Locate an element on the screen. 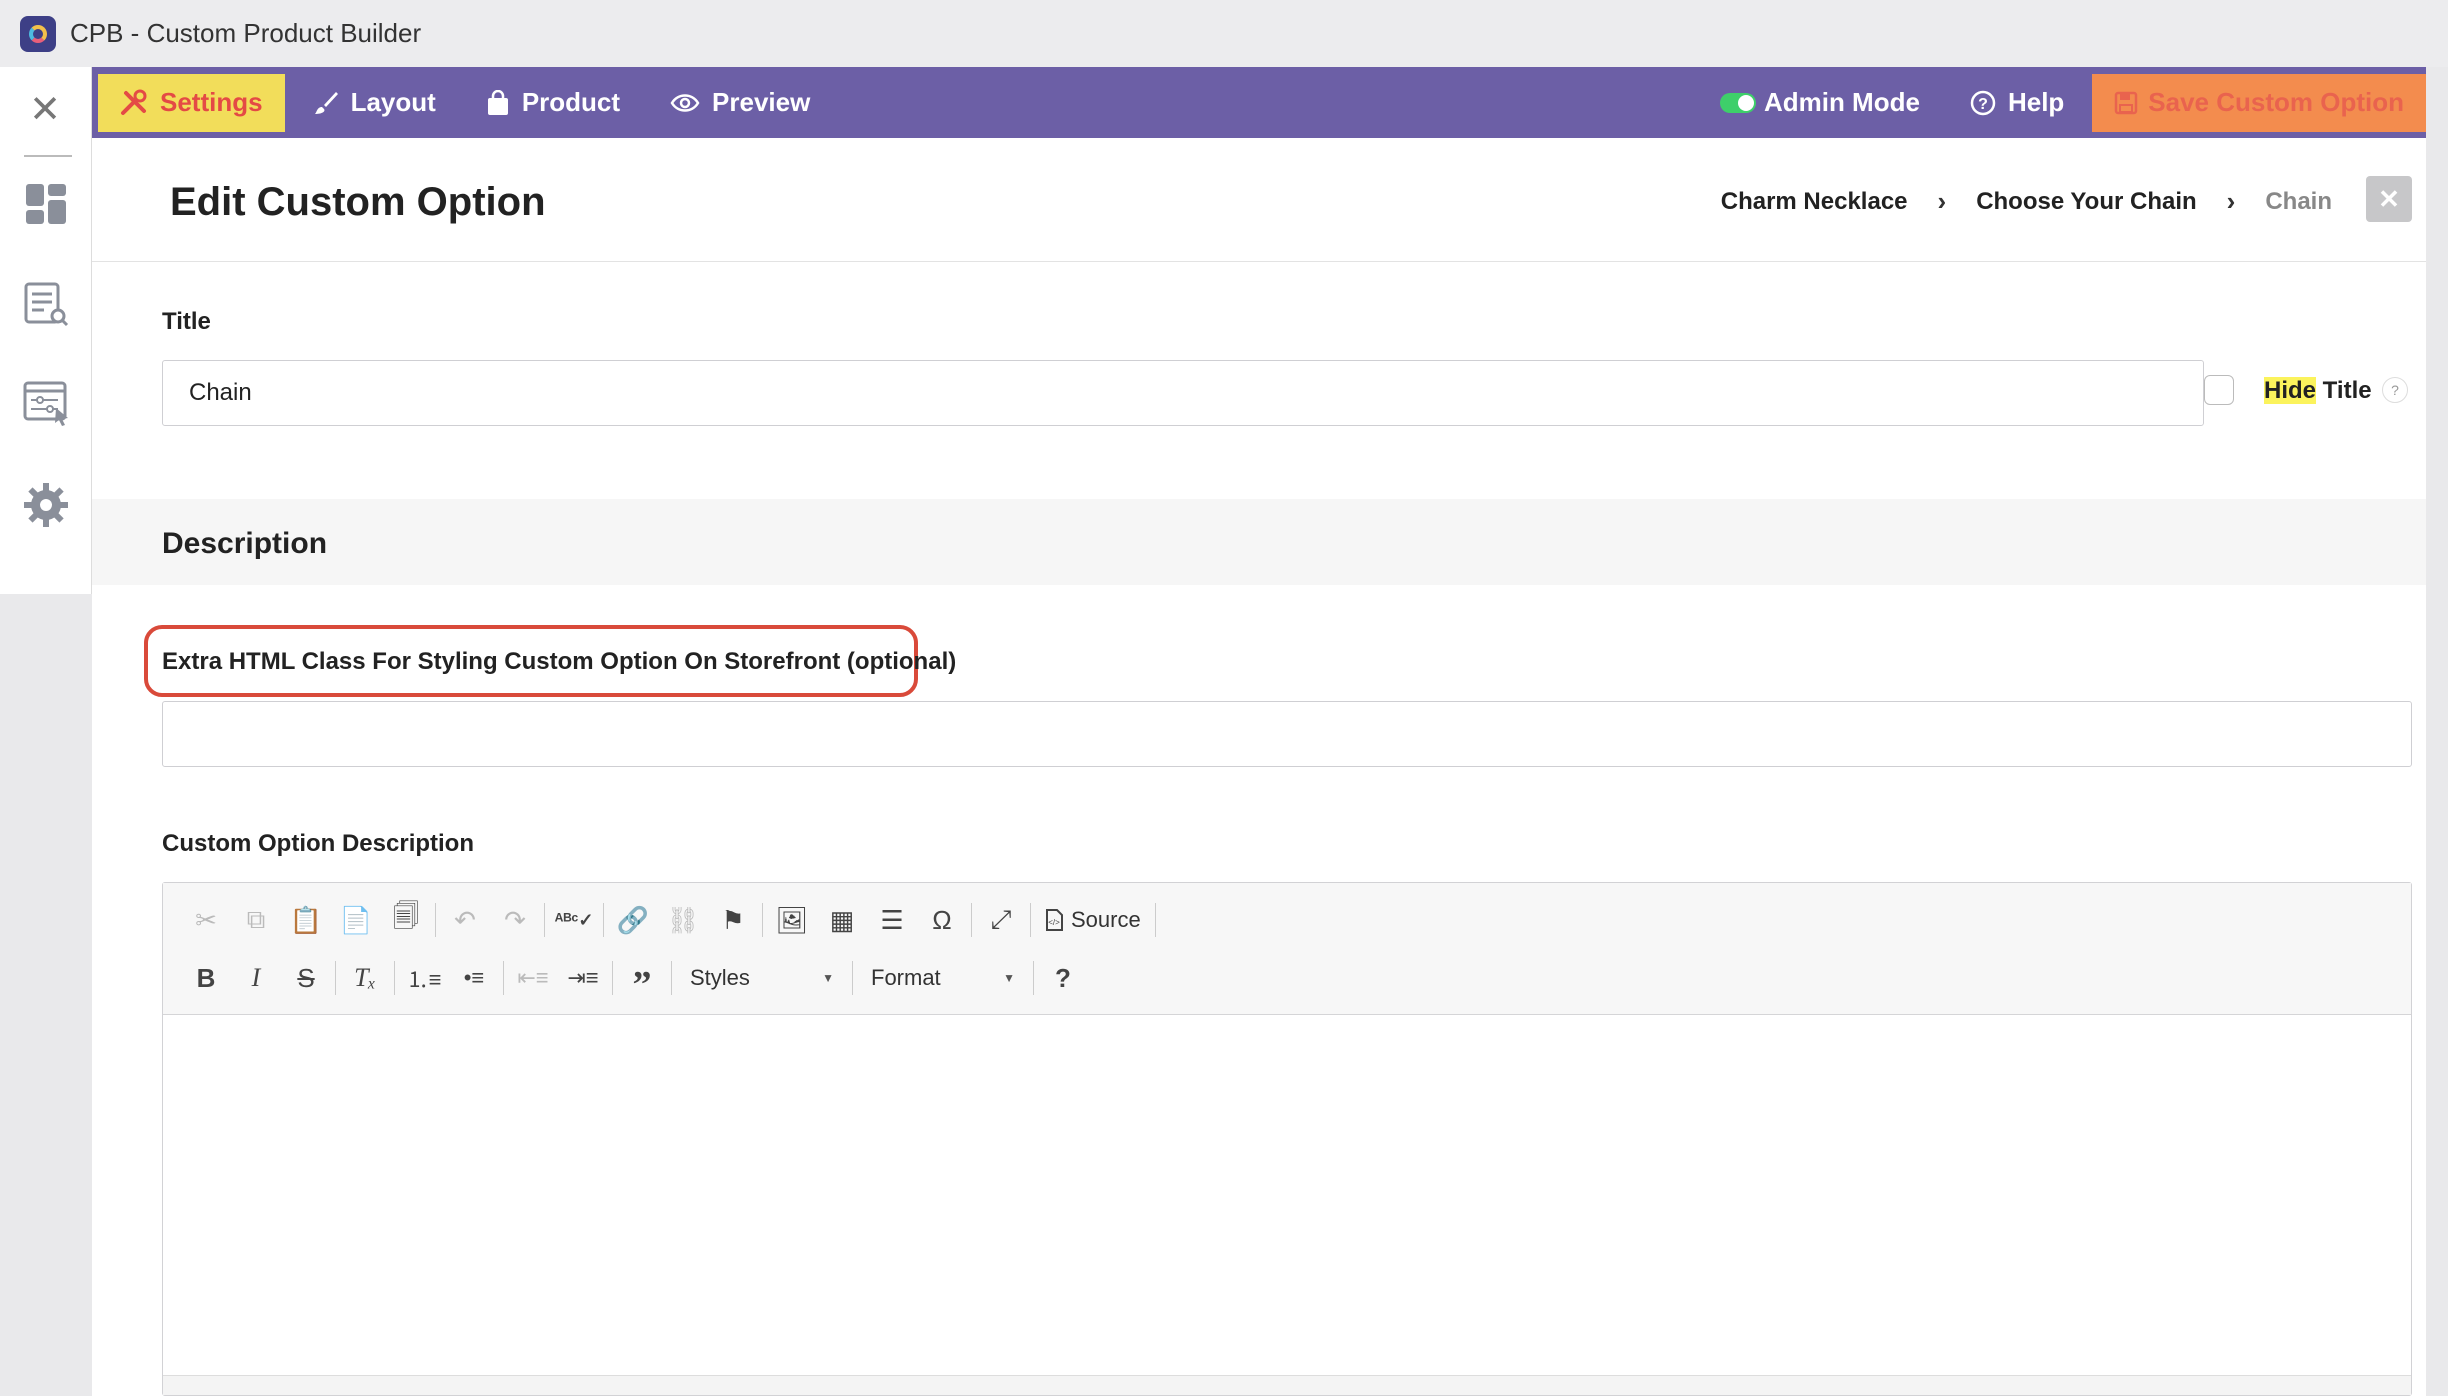  image-icon: 🖼 is located at coordinates (792, 920).